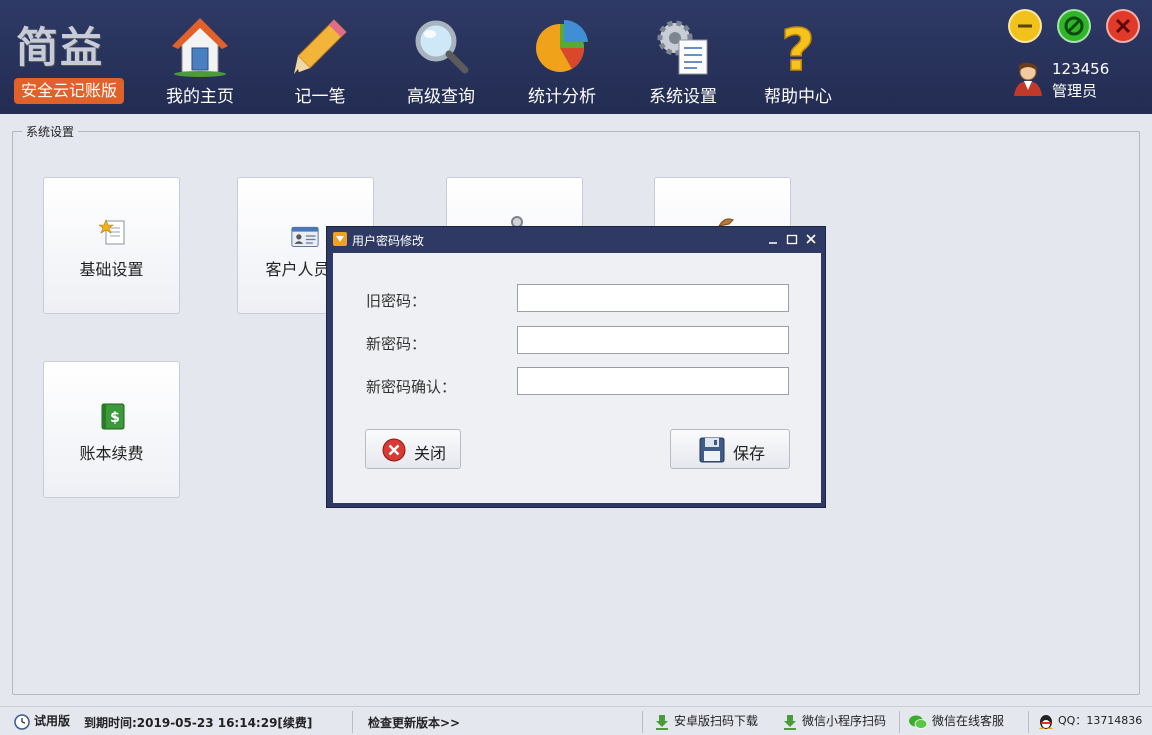 The height and width of the screenshot is (735, 1152). What do you see at coordinates (111, 269) in the screenshot?
I see `tile-basic-settings-label: 基础设置` at bounding box center [111, 269].